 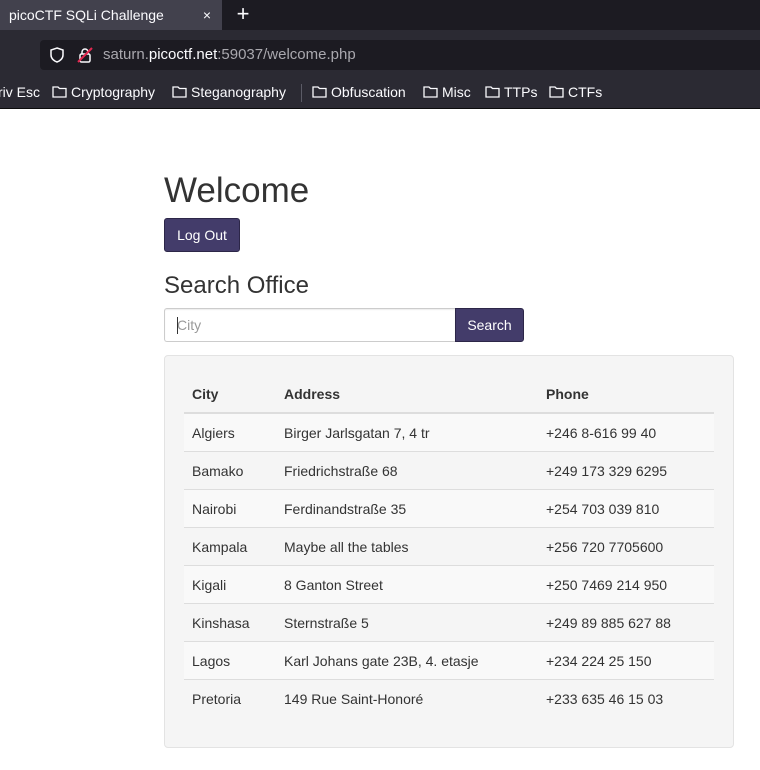 What do you see at coordinates (301, 93) in the screenshot?
I see `bookmarks-separator` at bounding box center [301, 93].